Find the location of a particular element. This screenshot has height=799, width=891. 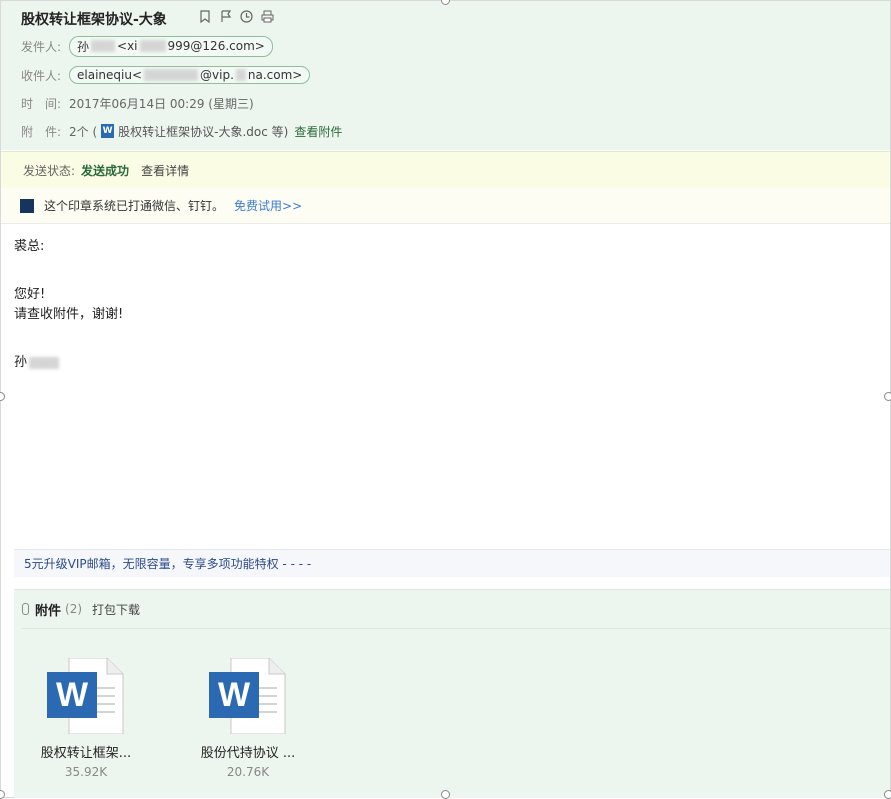

recipient-name: elaineqiu is located at coordinates (104, 75).